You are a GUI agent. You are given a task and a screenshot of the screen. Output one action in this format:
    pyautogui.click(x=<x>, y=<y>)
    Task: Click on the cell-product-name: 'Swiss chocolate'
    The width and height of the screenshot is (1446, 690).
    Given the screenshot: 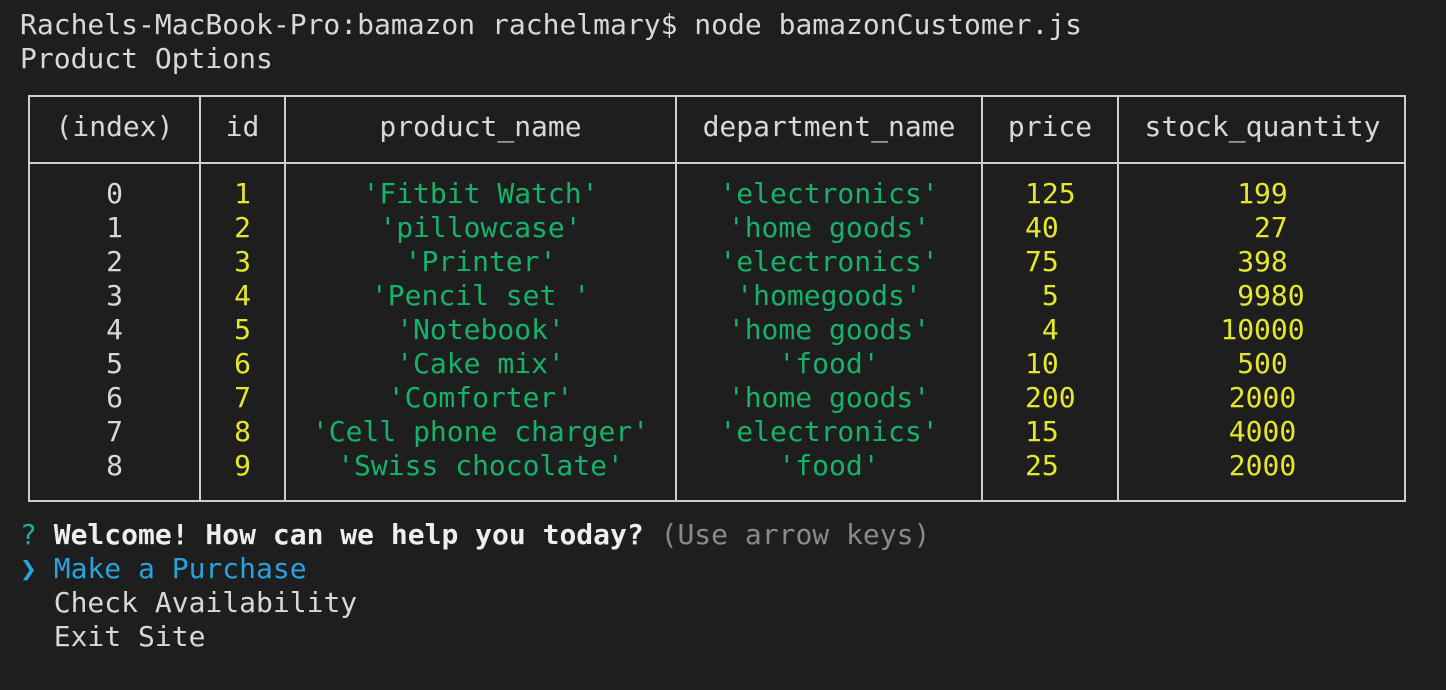 What is the action you would take?
    pyautogui.click(x=480, y=465)
    